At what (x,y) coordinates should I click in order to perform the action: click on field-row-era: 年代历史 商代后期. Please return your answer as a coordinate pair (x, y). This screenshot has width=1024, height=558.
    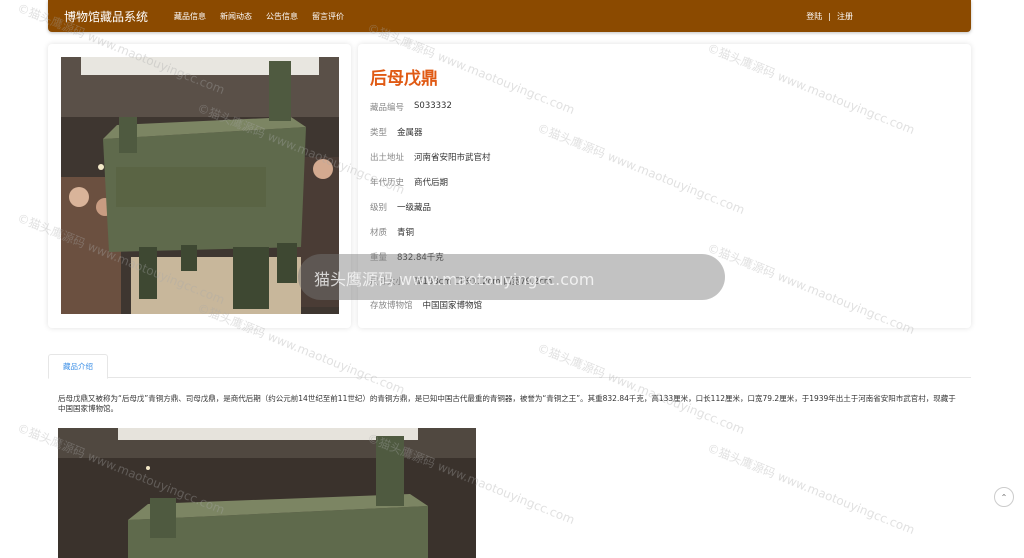
    Looking at the image, I should click on (409, 182).